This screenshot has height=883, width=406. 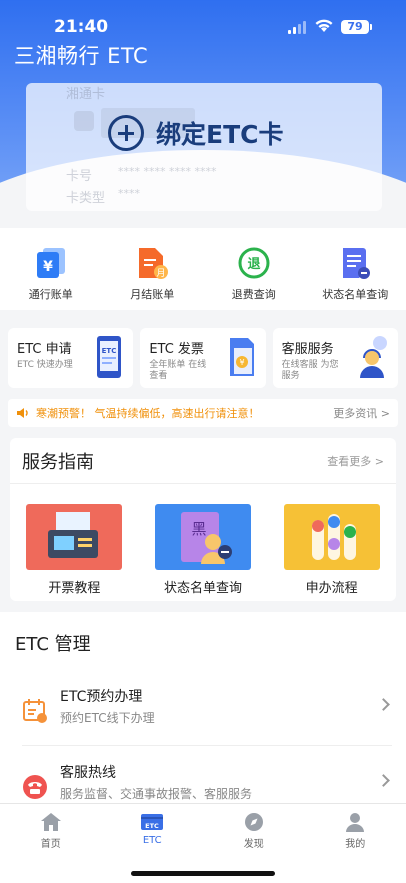 I want to click on etc-card-icon: ETC, so click(x=152, y=822).